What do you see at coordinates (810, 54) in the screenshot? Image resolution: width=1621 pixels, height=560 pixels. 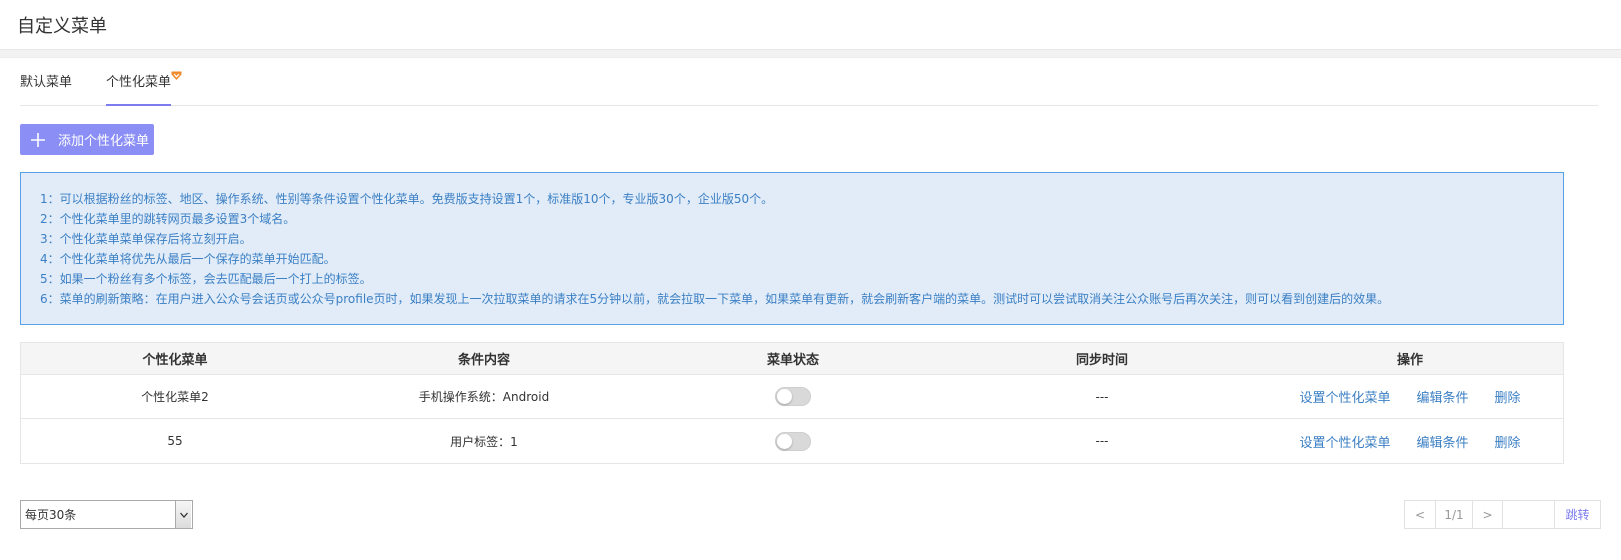 I see `header-divider` at bounding box center [810, 54].